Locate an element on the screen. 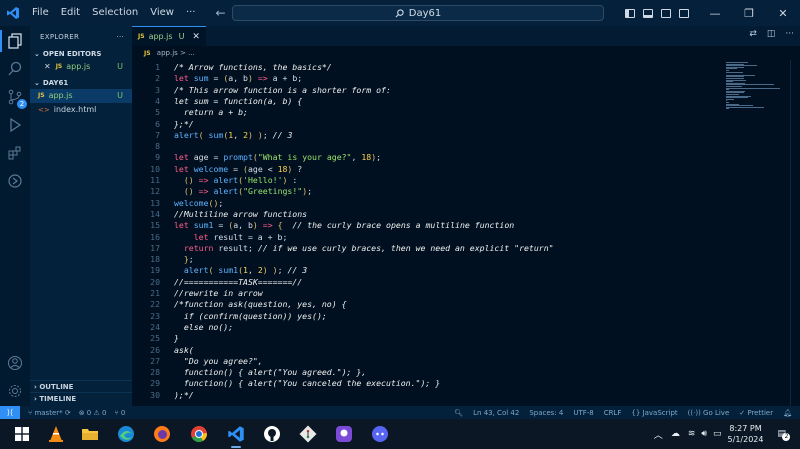 The width and height of the screenshot is (800, 449). windows-start-icon is located at coordinates (22, 434).